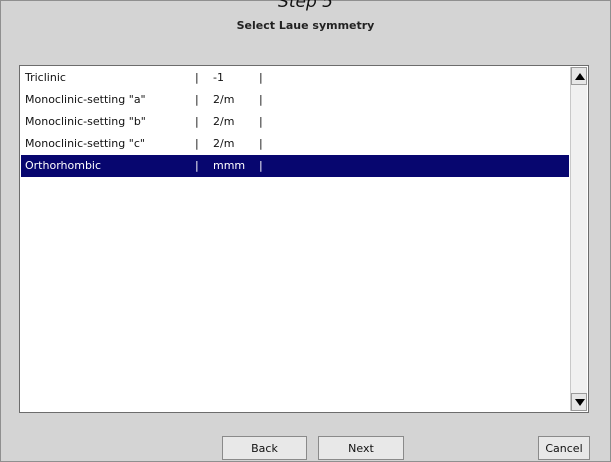 This screenshot has height=462, width=611. I want to click on scroll-up-arrow-icon, so click(580, 76).